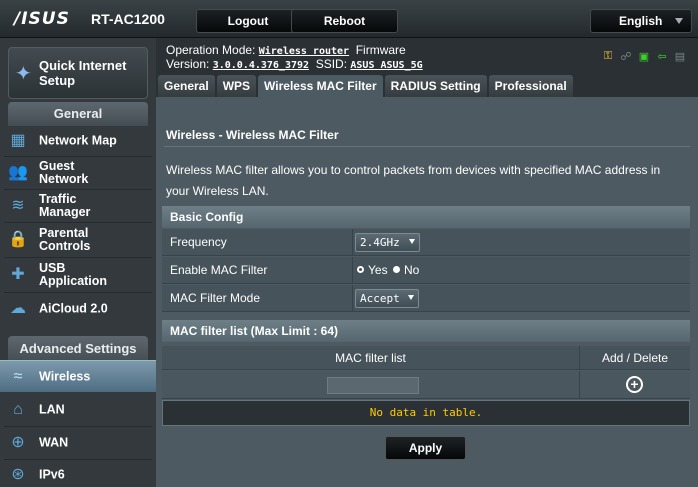 The height and width of the screenshot is (487, 698). What do you see at coordinates (608, 56) in the screenshot?
I see `key-icon: ⚿` at bounding box center [608, 56].